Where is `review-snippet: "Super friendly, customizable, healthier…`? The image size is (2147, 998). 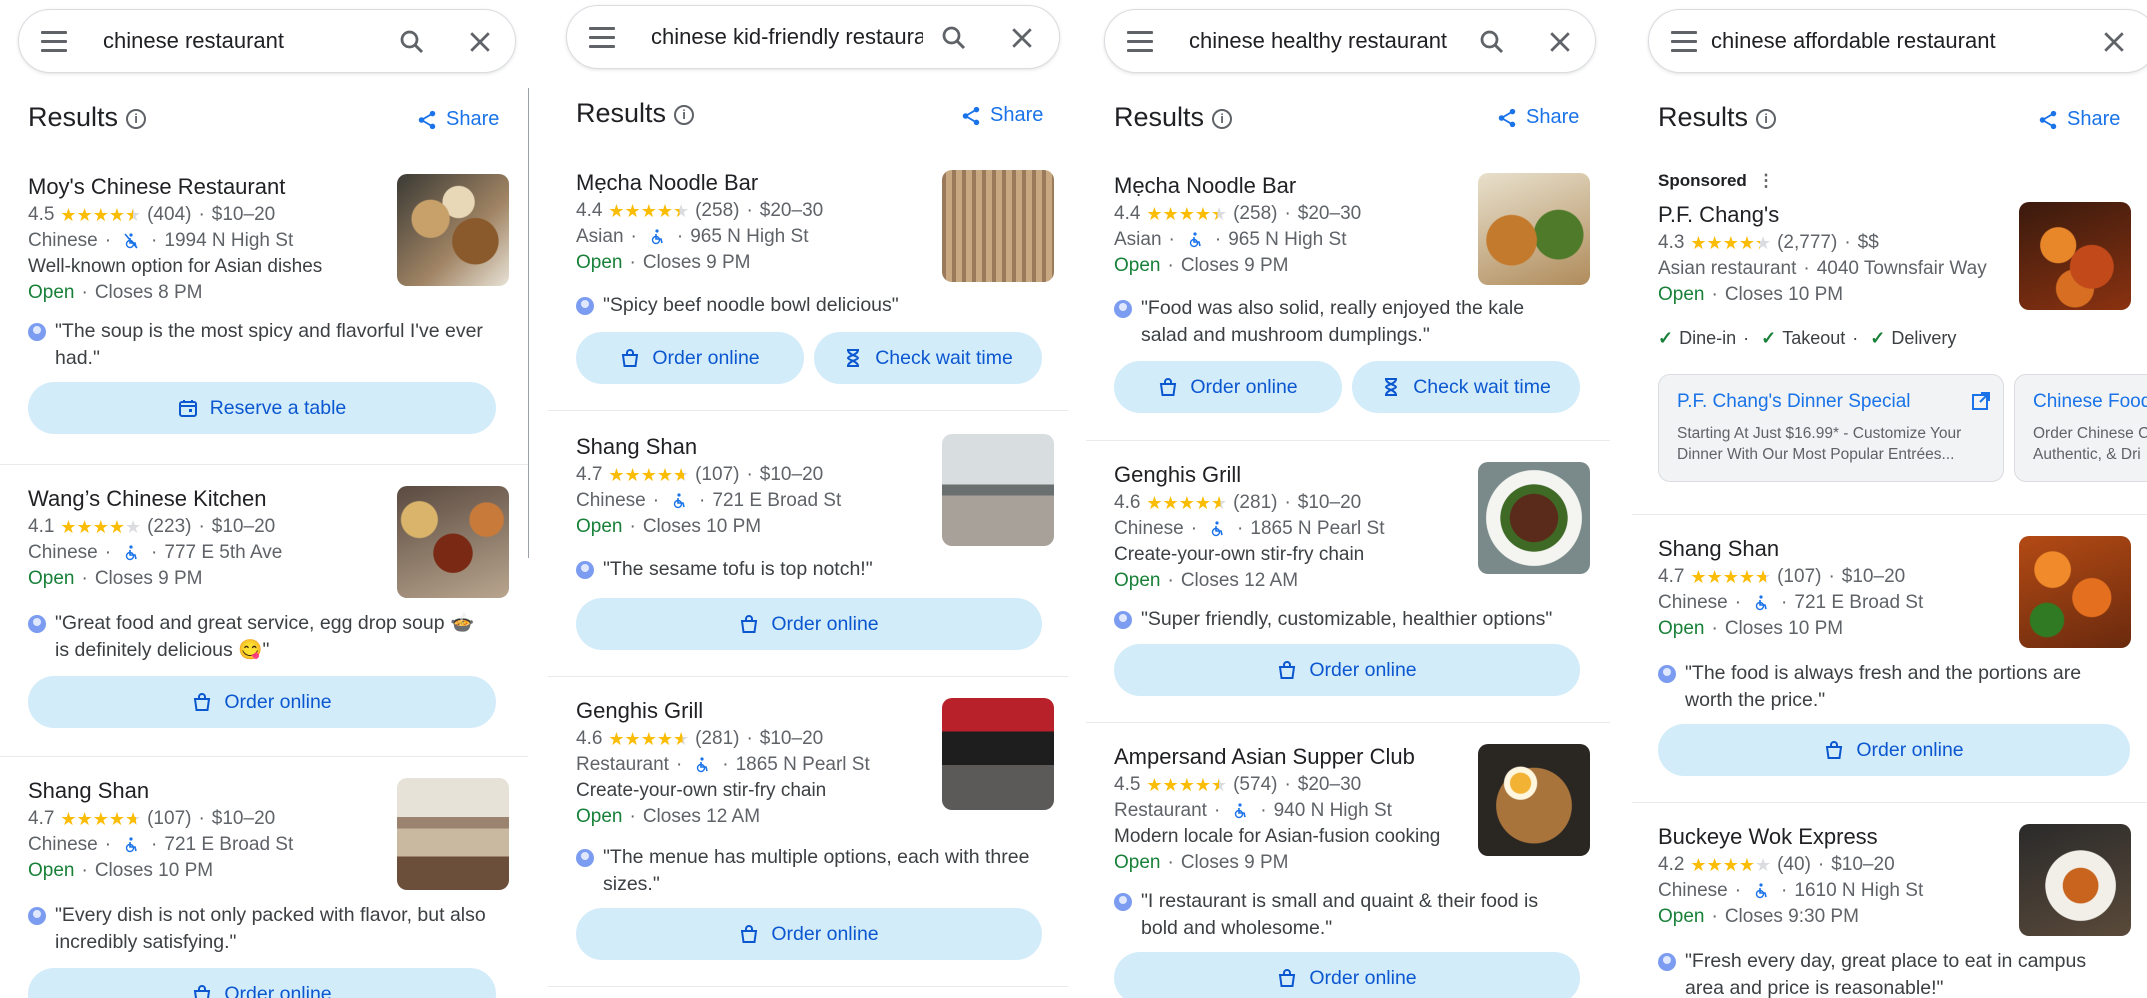
review-snippet: "Super friendly, customizable, healthier… is located at coordinates (1344, 619).